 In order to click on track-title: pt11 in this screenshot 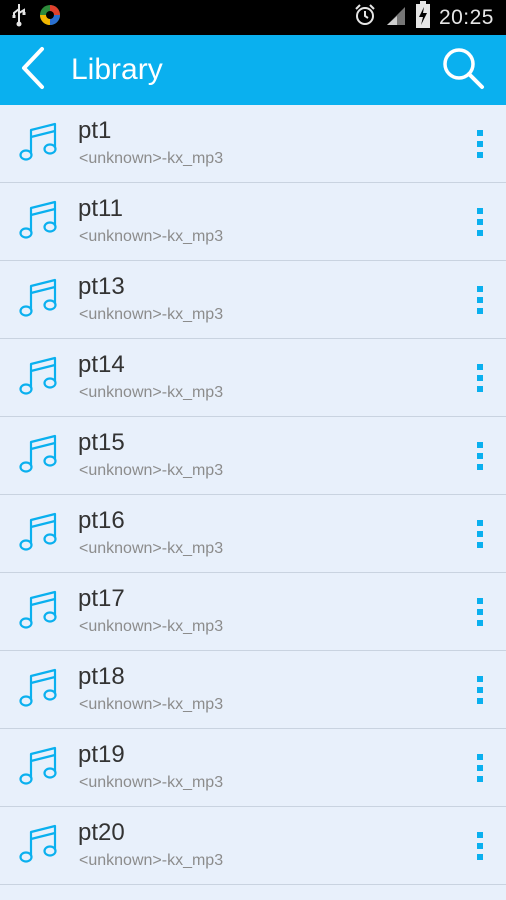, I will do `click(100, 208)`.